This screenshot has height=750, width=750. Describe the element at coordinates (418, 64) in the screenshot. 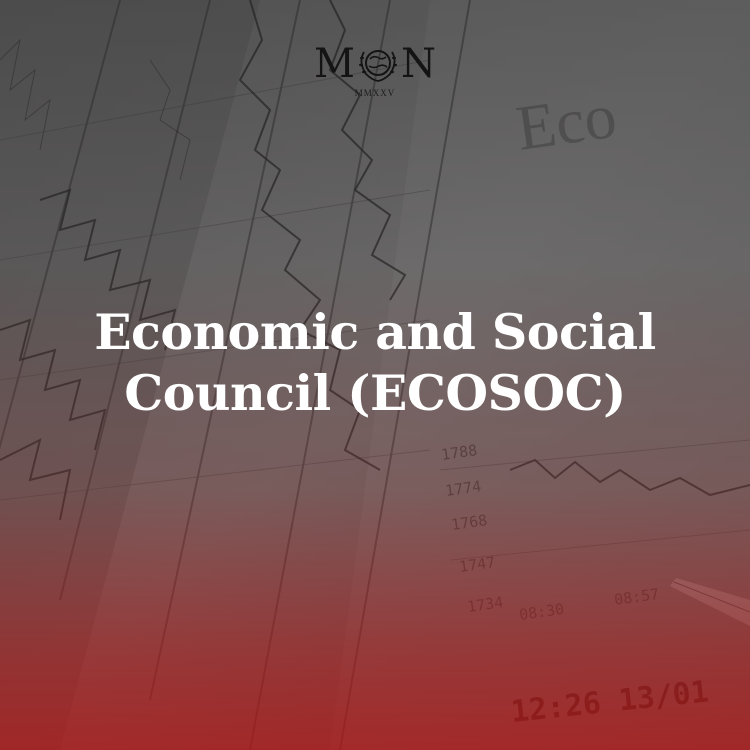

I see `logo-letter-n: N` at that location.